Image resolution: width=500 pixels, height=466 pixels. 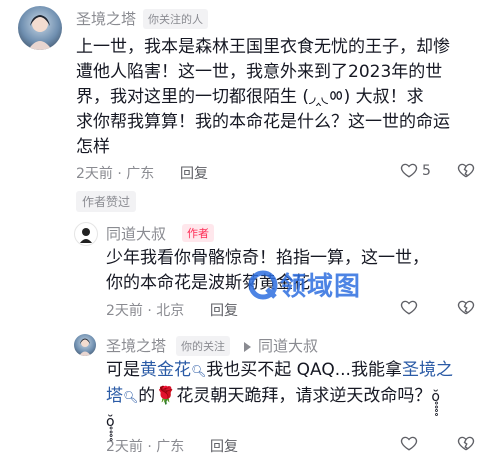 I want to click on comment-line: 界，我对这里的一切都很陌生 (◞‸◟ㆀ) 大叔！求, so click(x=250, y=97).